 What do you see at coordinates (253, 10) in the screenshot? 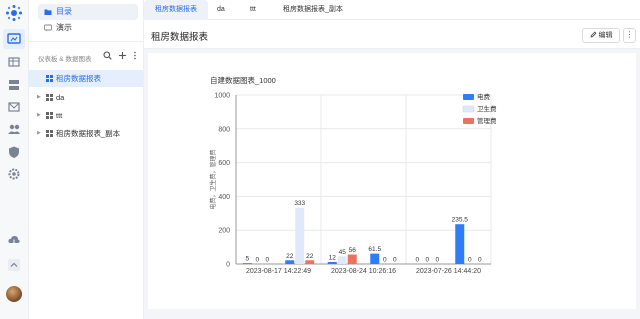
I see `tab-ttt: ttt` at bounding box center [253, 10].